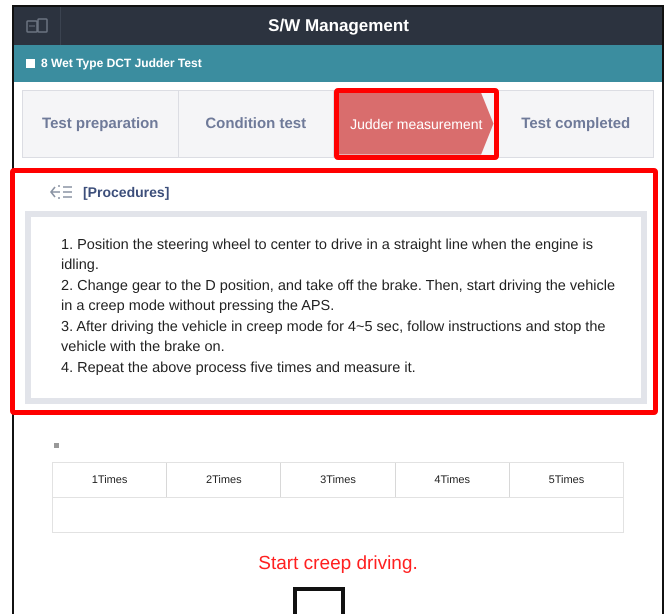  What do you see at coordinates (338, 480) in the screenshot?
I see `column-header: 3Times` at bounding box center [338, 480].